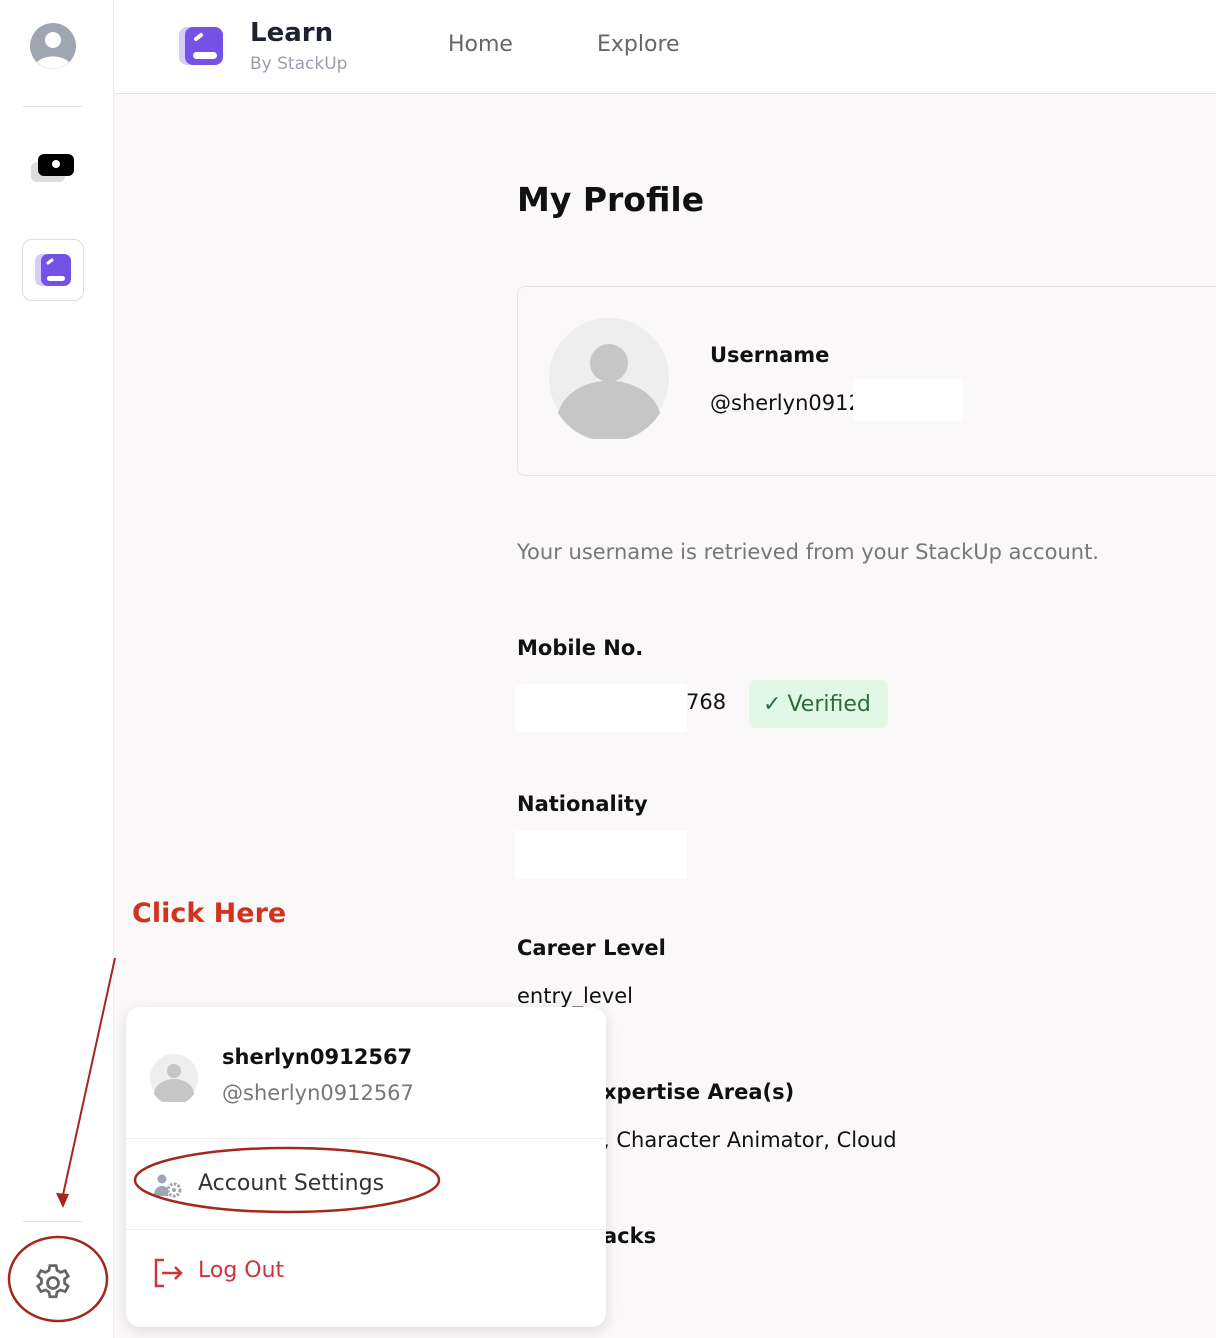 The width and height of the screenshot is (1216, 1338). What do you see at coordinates (209, 913) in the screenshot?
I see `annotation-click-here: Click Here` at bounding box center [209, 913].